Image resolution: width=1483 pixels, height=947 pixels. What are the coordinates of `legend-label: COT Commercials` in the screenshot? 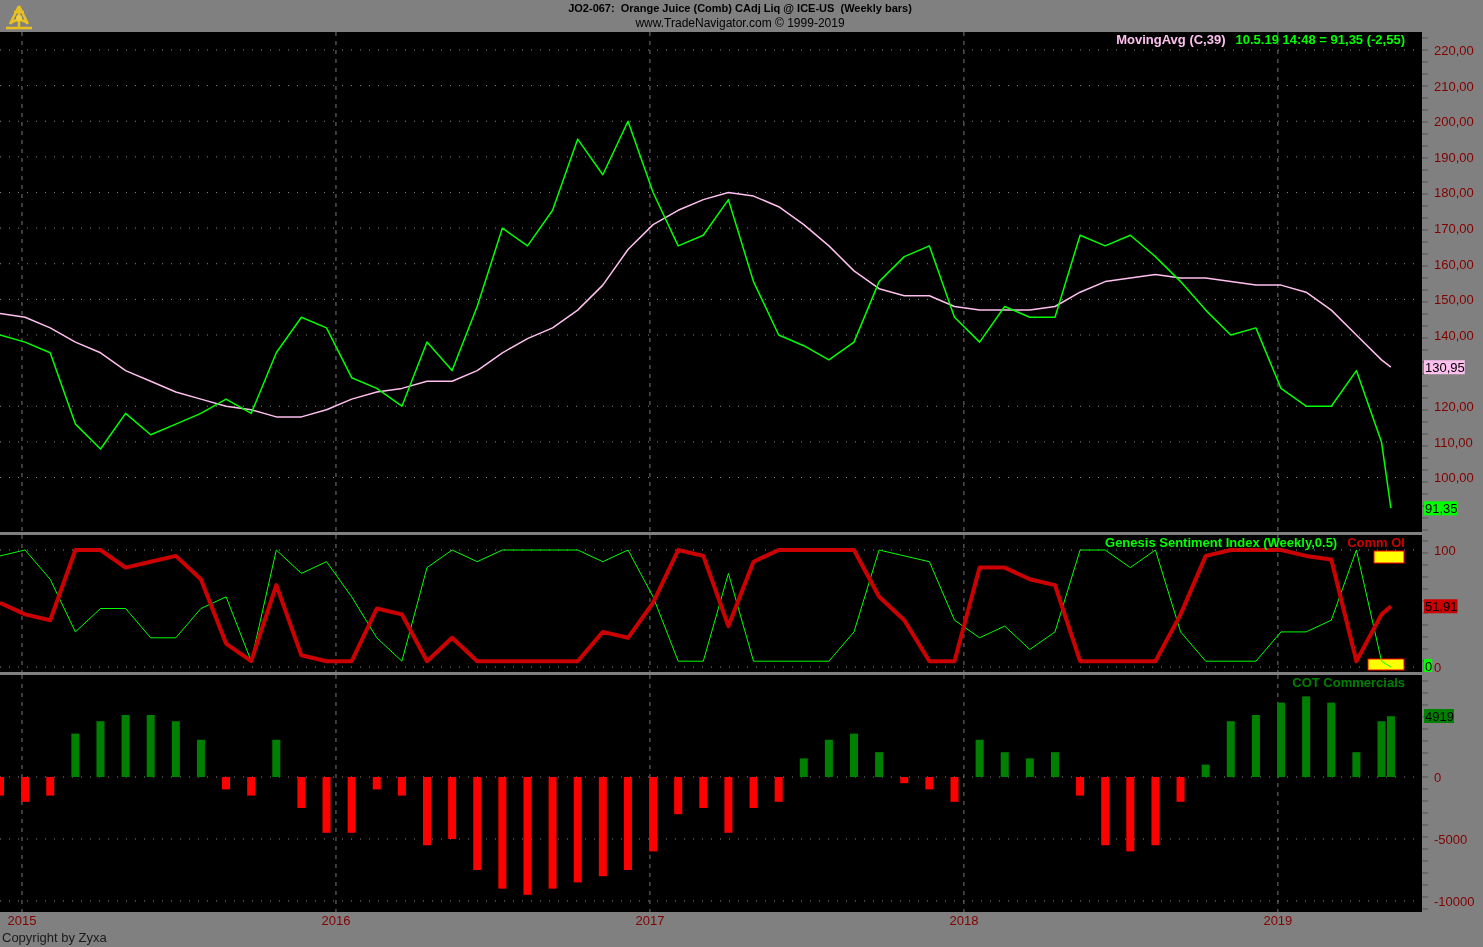 It's located at (1348, 682).